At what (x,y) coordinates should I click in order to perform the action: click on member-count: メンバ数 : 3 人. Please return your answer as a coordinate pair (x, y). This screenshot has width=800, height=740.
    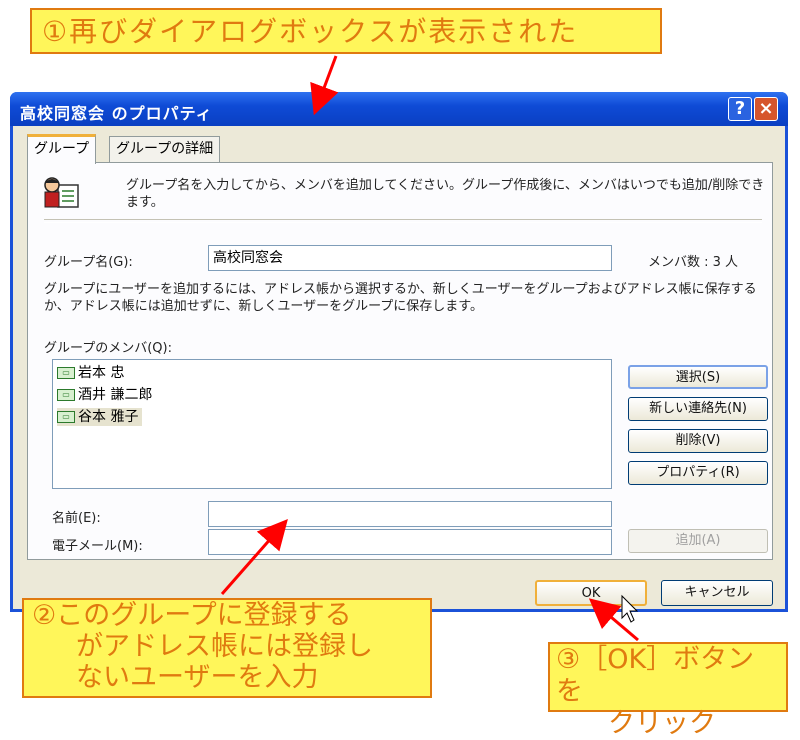
    Looking at the image, I should click on (693, 262).